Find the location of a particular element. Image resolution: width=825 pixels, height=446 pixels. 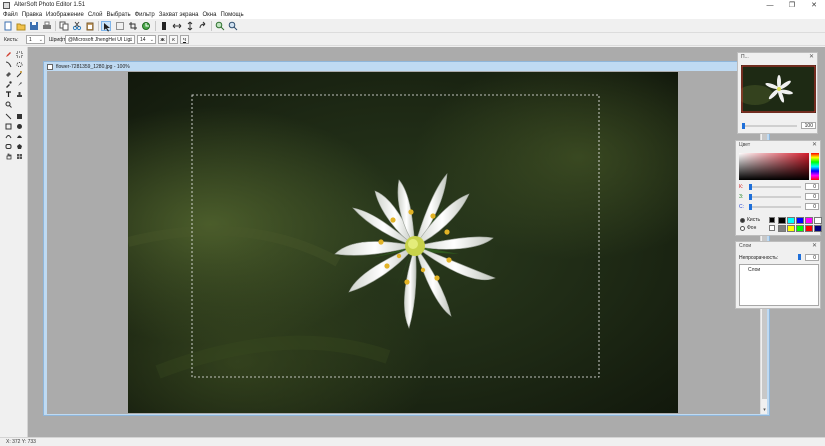

layer-item: Слои is located at coordinates (754, 270).